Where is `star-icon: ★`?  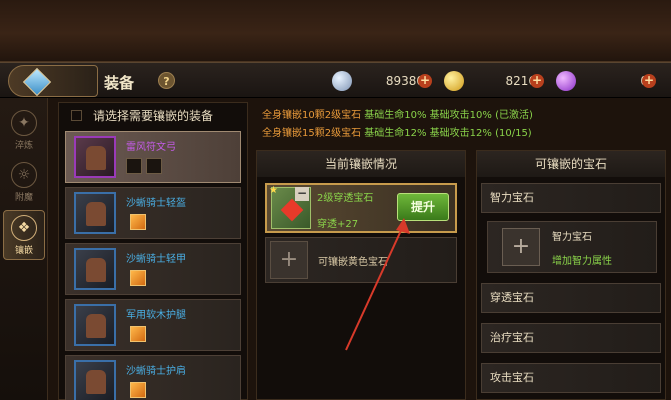 star-icon: ★ is located at coordinates (273, 190).